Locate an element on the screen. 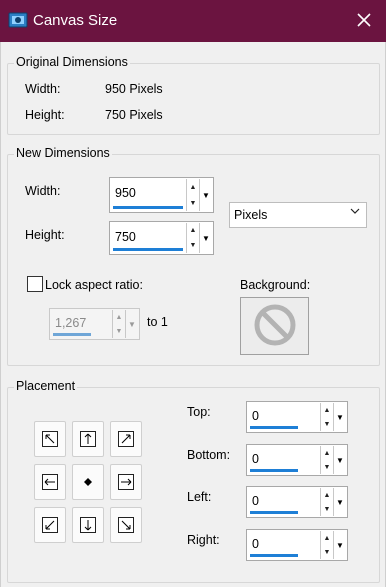  placement-top-left-button is located at coordinates (50, 439).